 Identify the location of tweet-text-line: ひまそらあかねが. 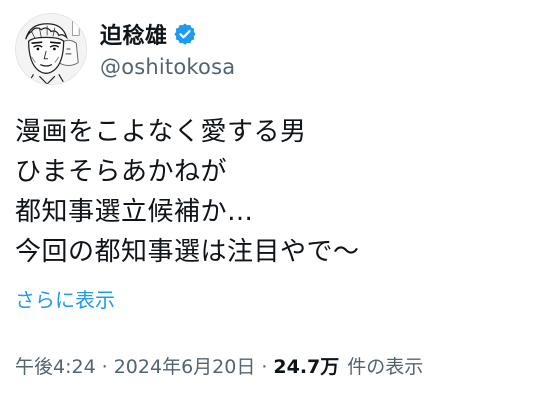
(121, 172).